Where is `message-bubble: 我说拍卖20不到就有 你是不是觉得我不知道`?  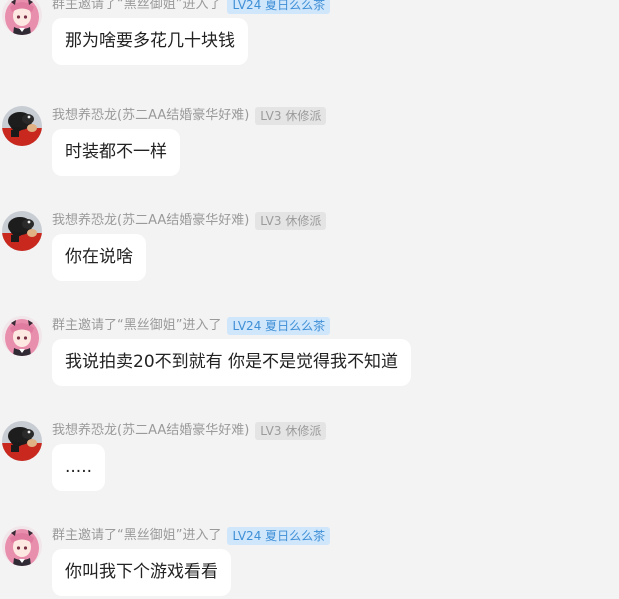 message-bubble: 我说拍卖20不到就有 你是不是觉得我不知道 is located at coordinates (232, 362).